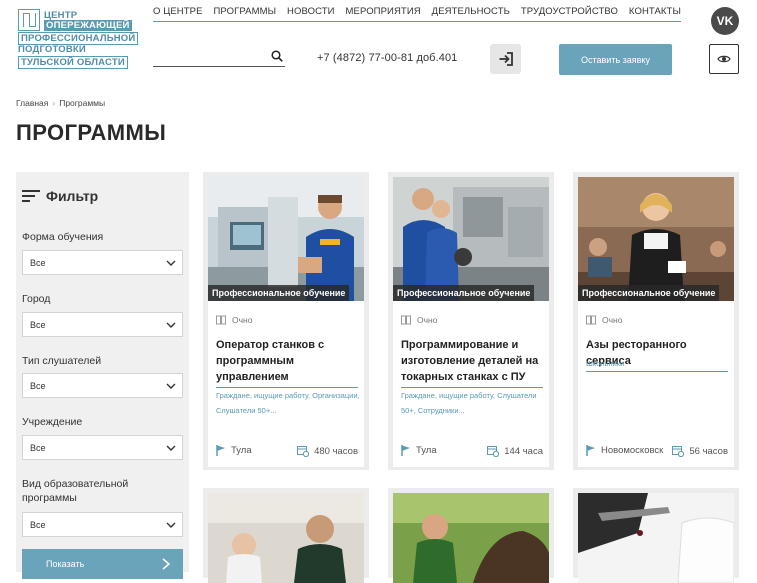 This screenshot has width=757, height=583. What do you see at coordinates (38, 524) in the screenshot?
I see `filter-select-program-type-value: Все` at bounding box center [38, 524].